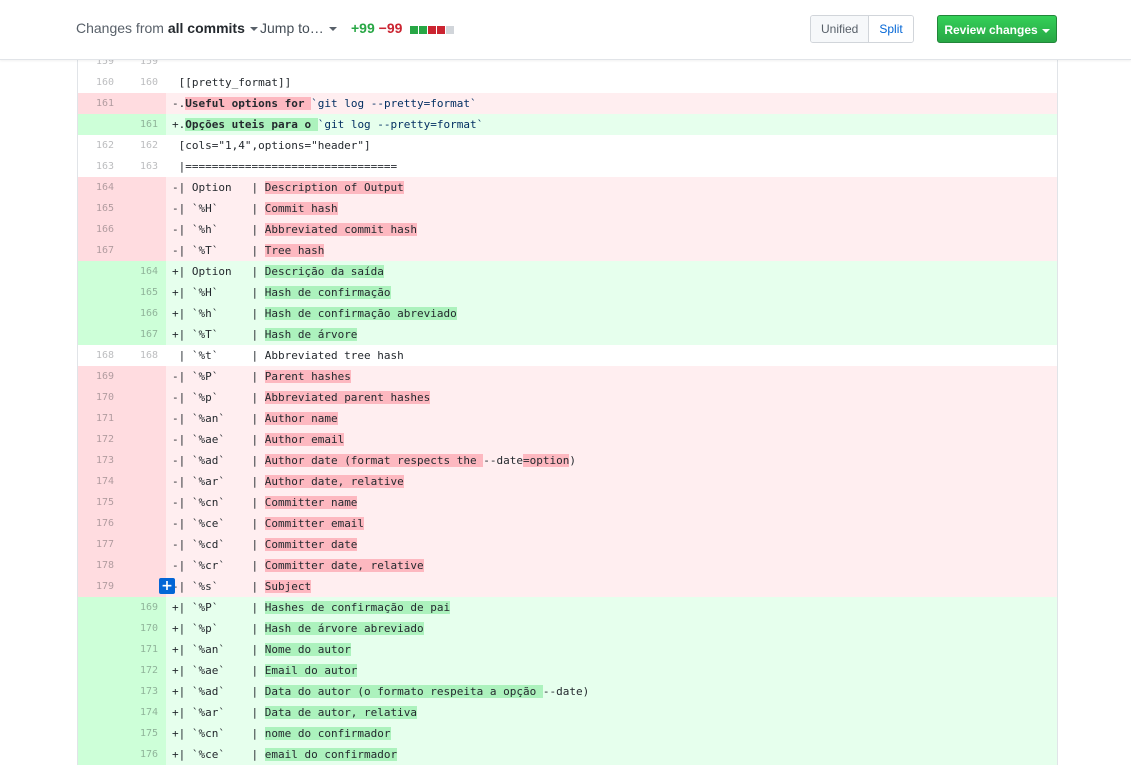 The height and width of the screenshot is (765, 1131). Describe the element at coordinates (611, 334) in the screenshot. I see `code-line: +| `%T` | Hash de árvore` at that location.